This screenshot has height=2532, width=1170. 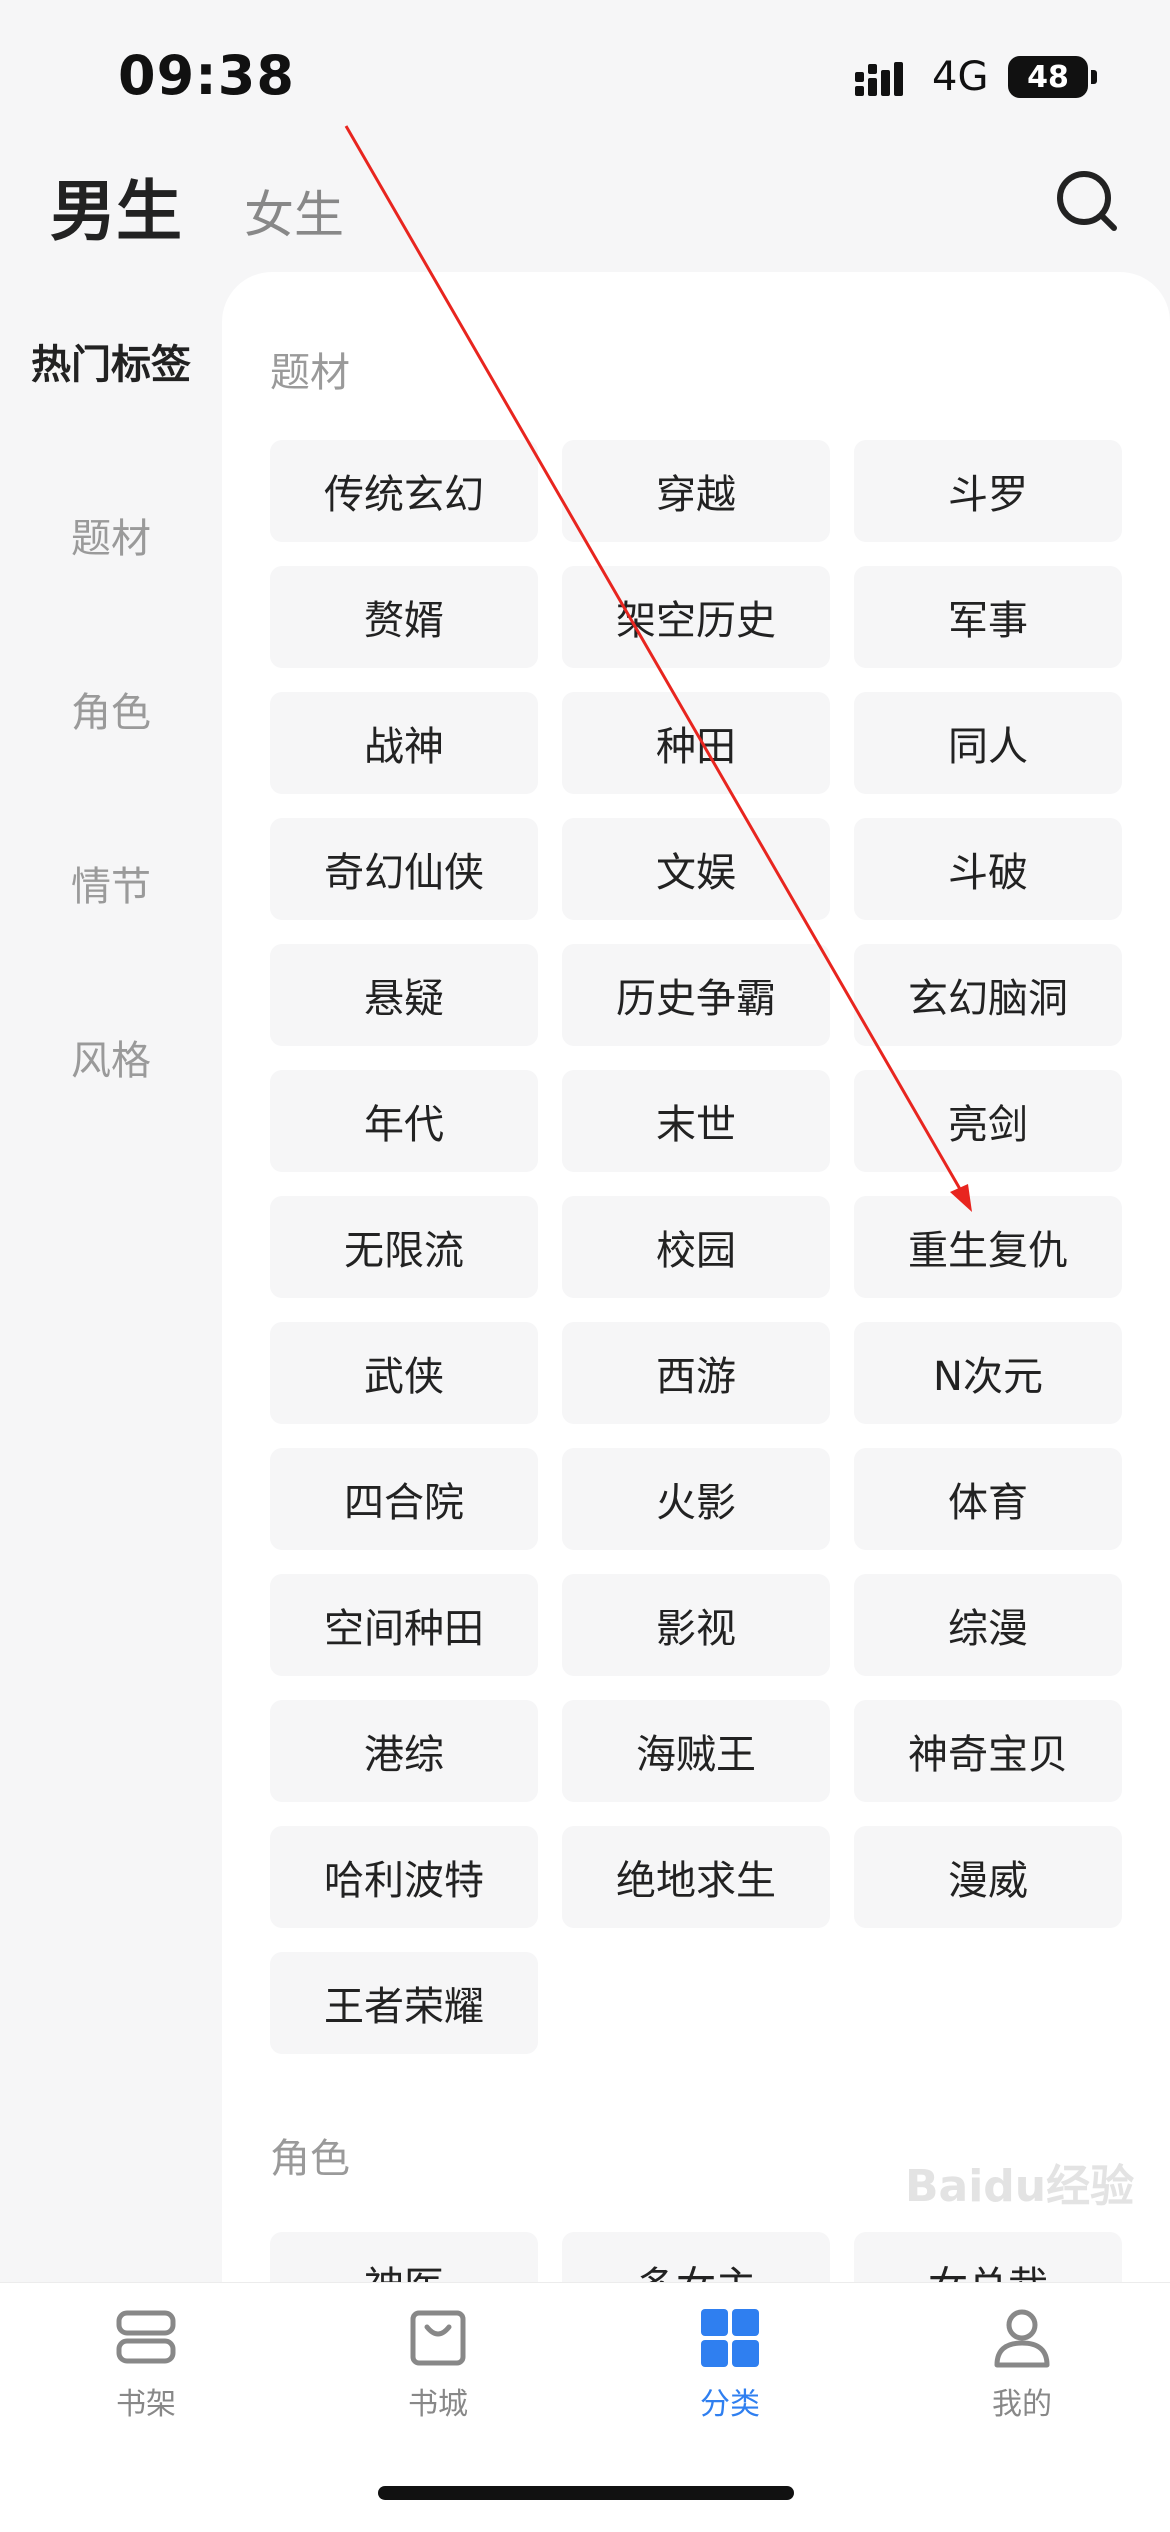 I want to click on tag-chip: 斗破, so click(x=988, y=869).